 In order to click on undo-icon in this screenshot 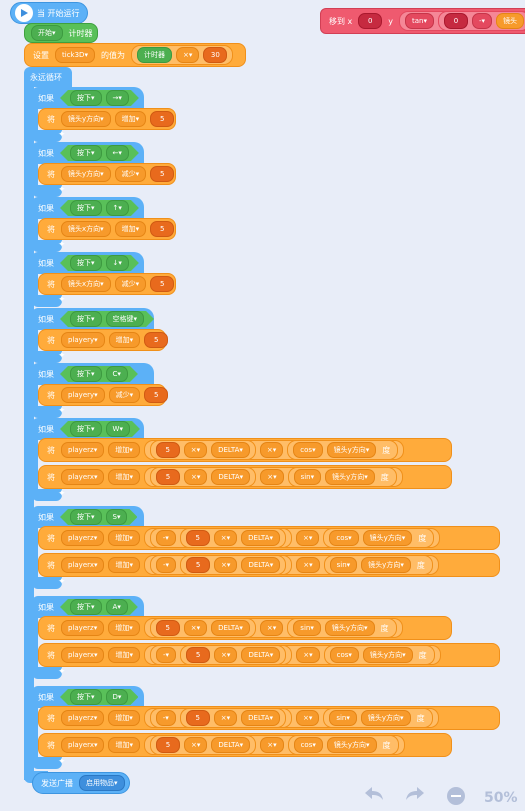, I will do `click(374, 795)`.